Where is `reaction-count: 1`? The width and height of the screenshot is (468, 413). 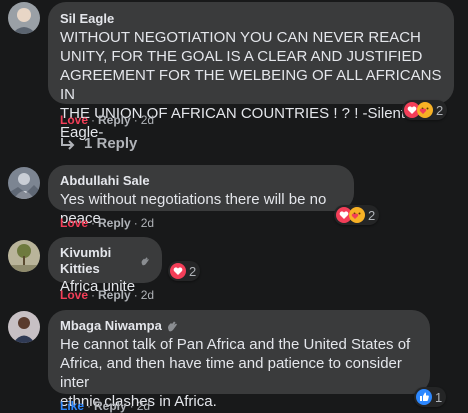
reaction-count: 1 is located at coordinates (439, 397).